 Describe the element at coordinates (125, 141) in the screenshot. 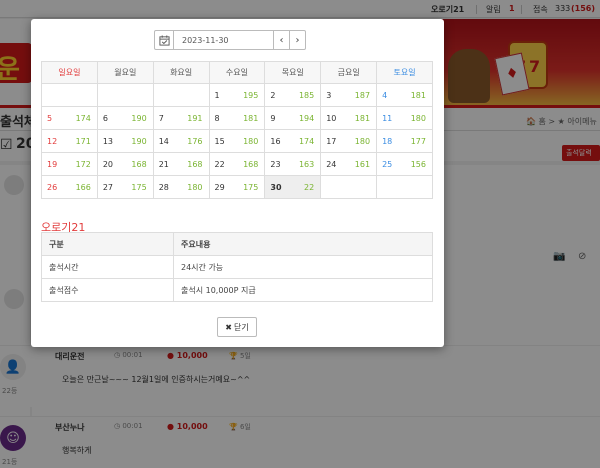

I see `calendar-day-cell: 13 190` at that location.